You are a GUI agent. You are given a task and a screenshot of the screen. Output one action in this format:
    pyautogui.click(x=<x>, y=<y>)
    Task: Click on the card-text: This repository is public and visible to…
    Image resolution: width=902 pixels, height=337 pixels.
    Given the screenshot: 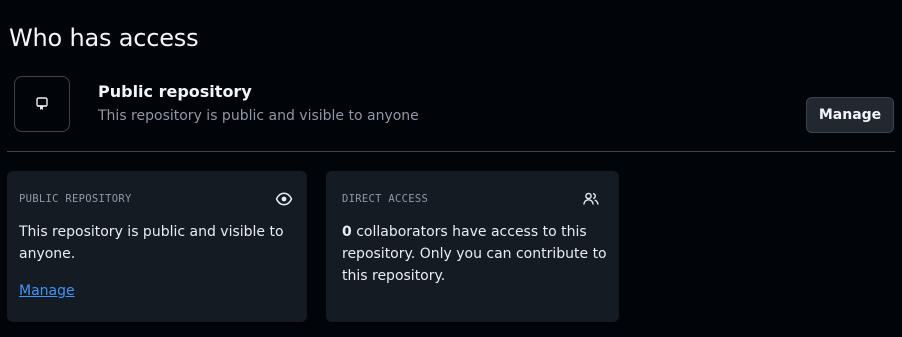 What is the action you would take?
    pyautogui.click(x=151, y=243)
    